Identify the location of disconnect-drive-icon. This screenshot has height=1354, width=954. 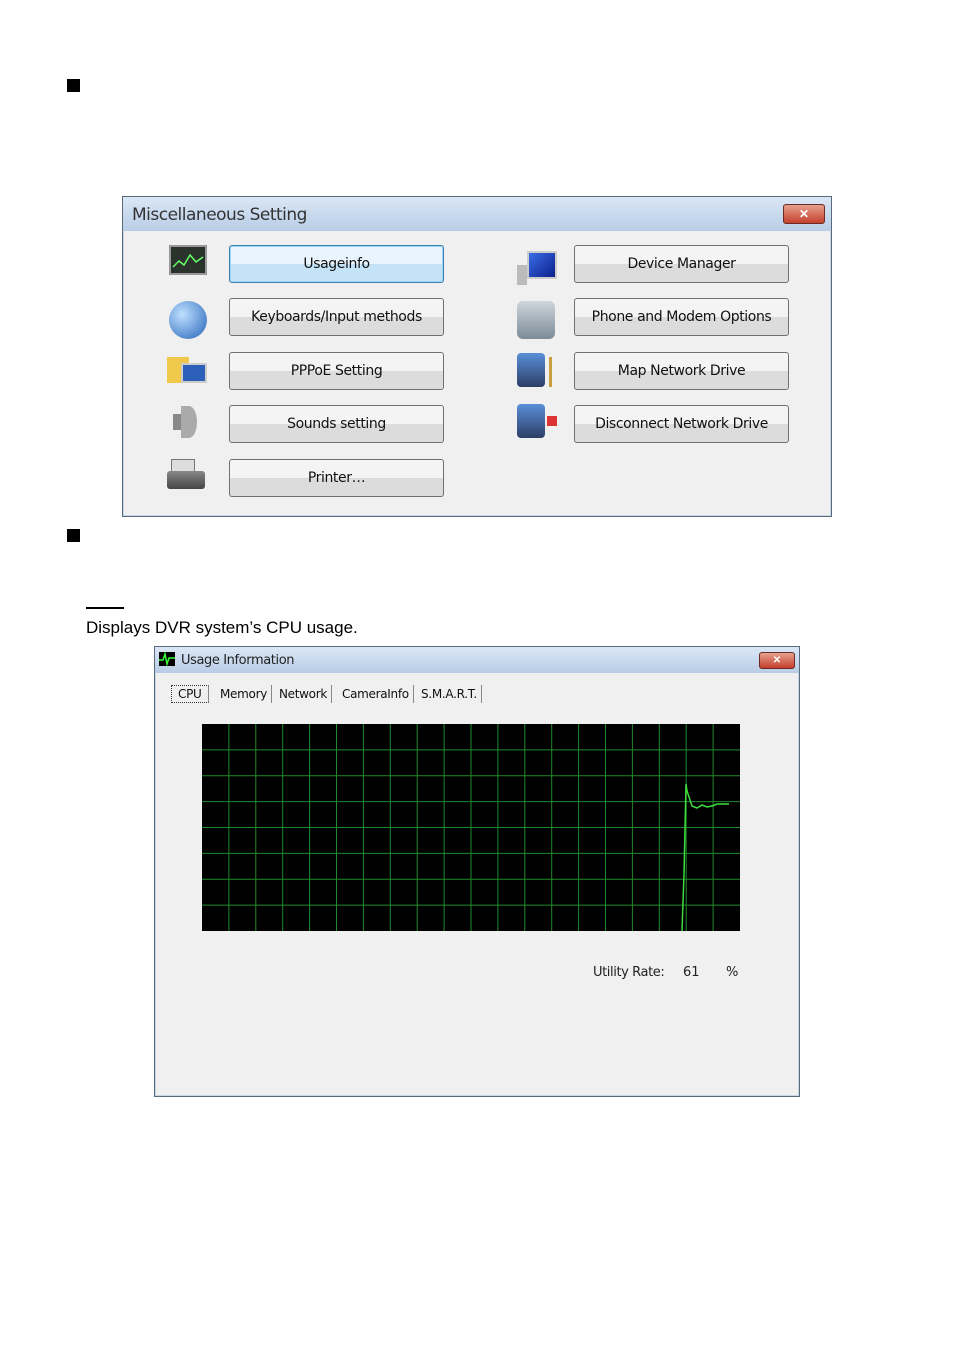
(537, 423).